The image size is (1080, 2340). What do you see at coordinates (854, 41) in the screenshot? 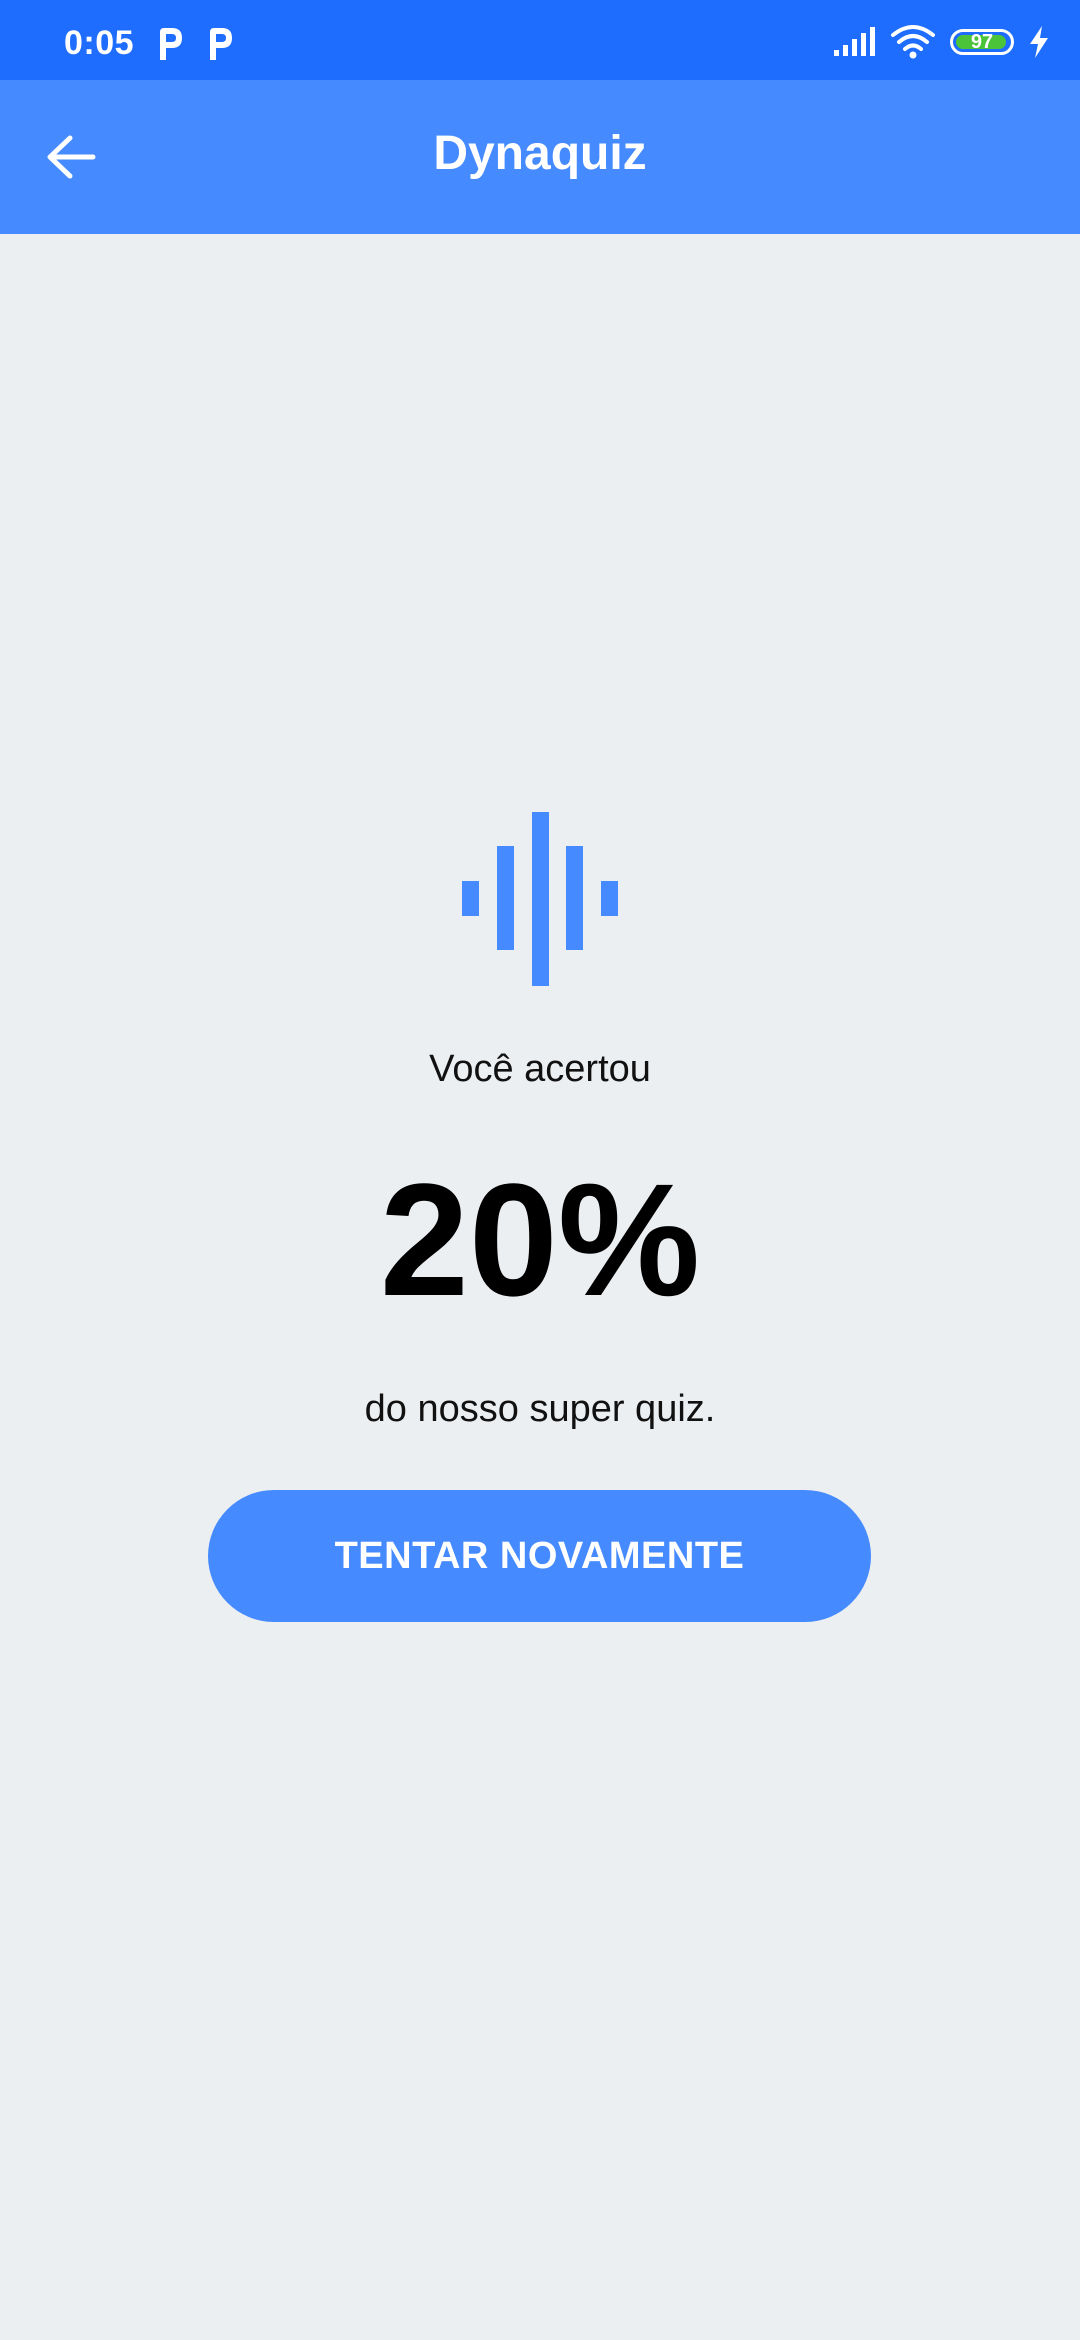
I see `signal-icon` at bounding box center [854, 41].